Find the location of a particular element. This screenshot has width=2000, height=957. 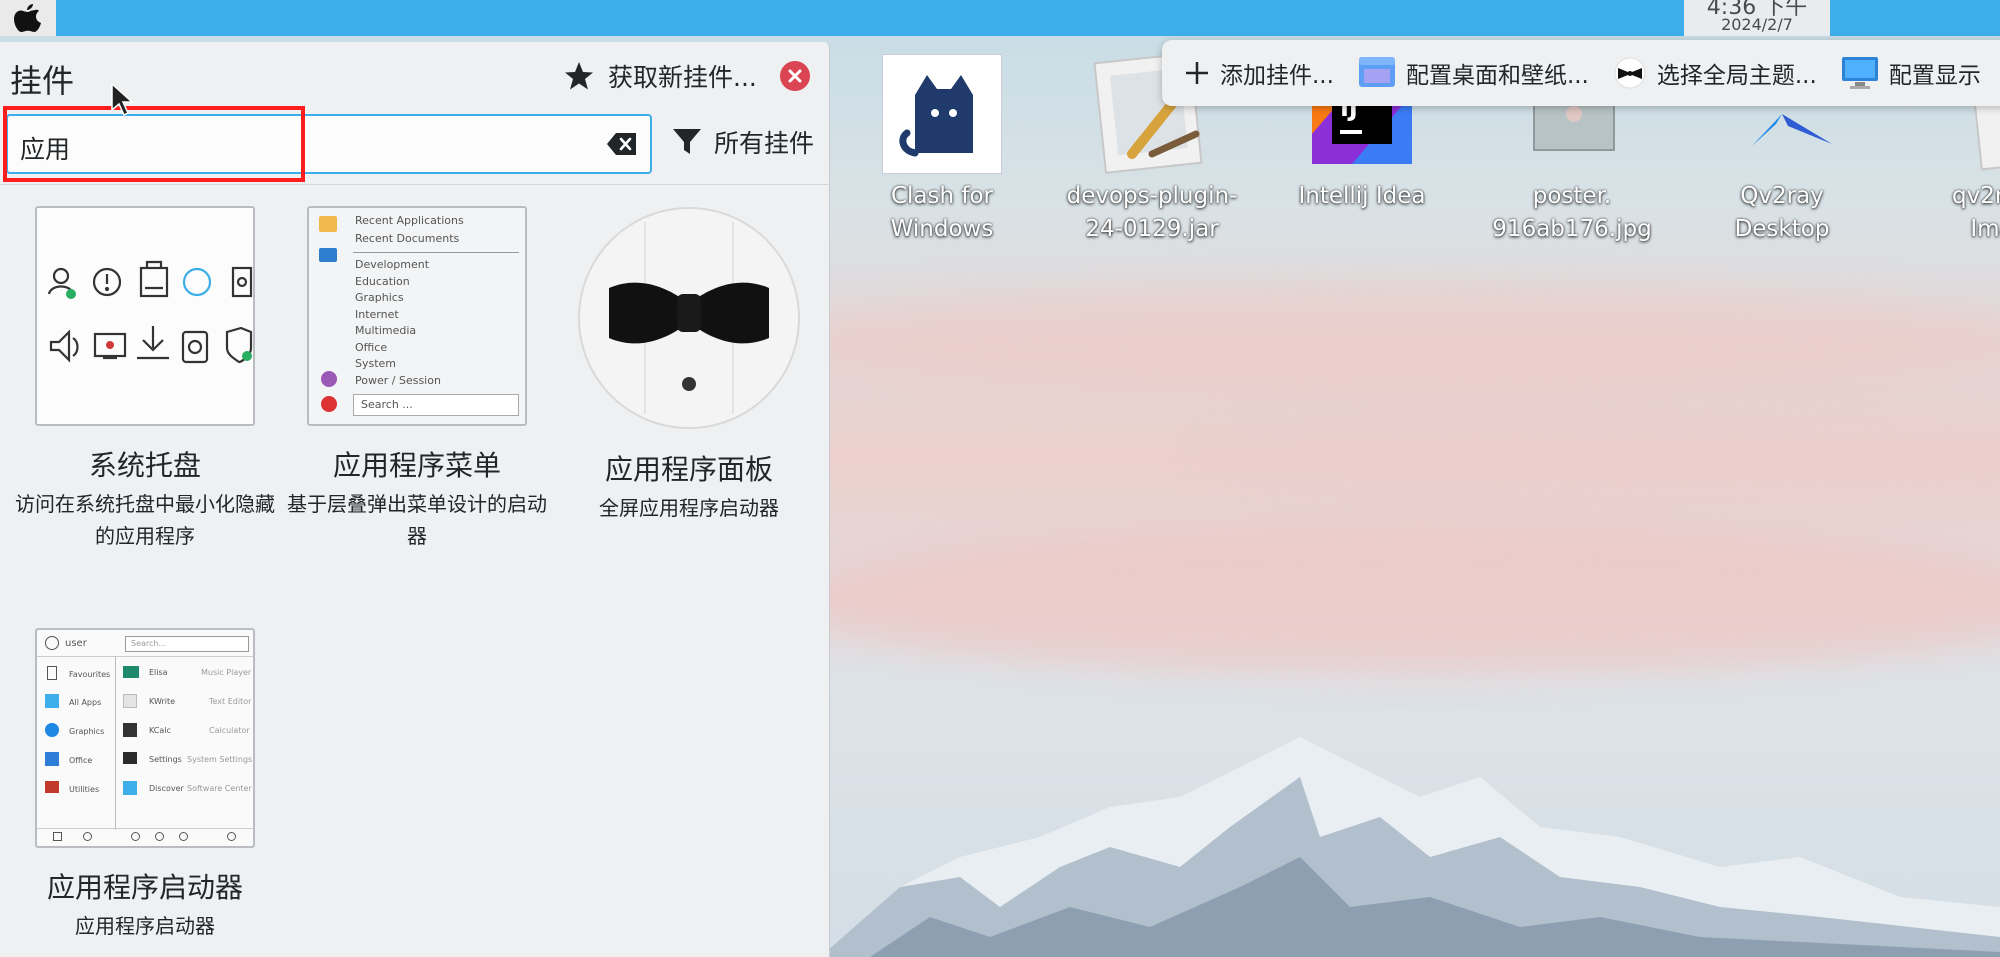

launcher-app-name: KWrite is located at coordinates (162, 701).